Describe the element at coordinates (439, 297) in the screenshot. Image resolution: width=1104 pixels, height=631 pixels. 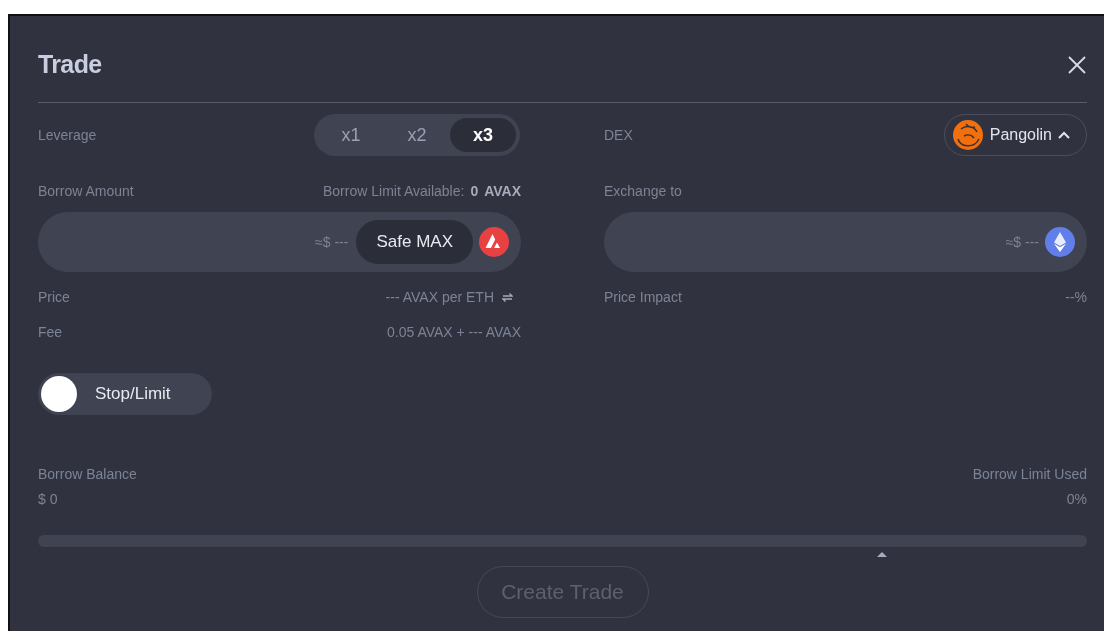
I see `price-value: --- AVAX per ETH` at that location.